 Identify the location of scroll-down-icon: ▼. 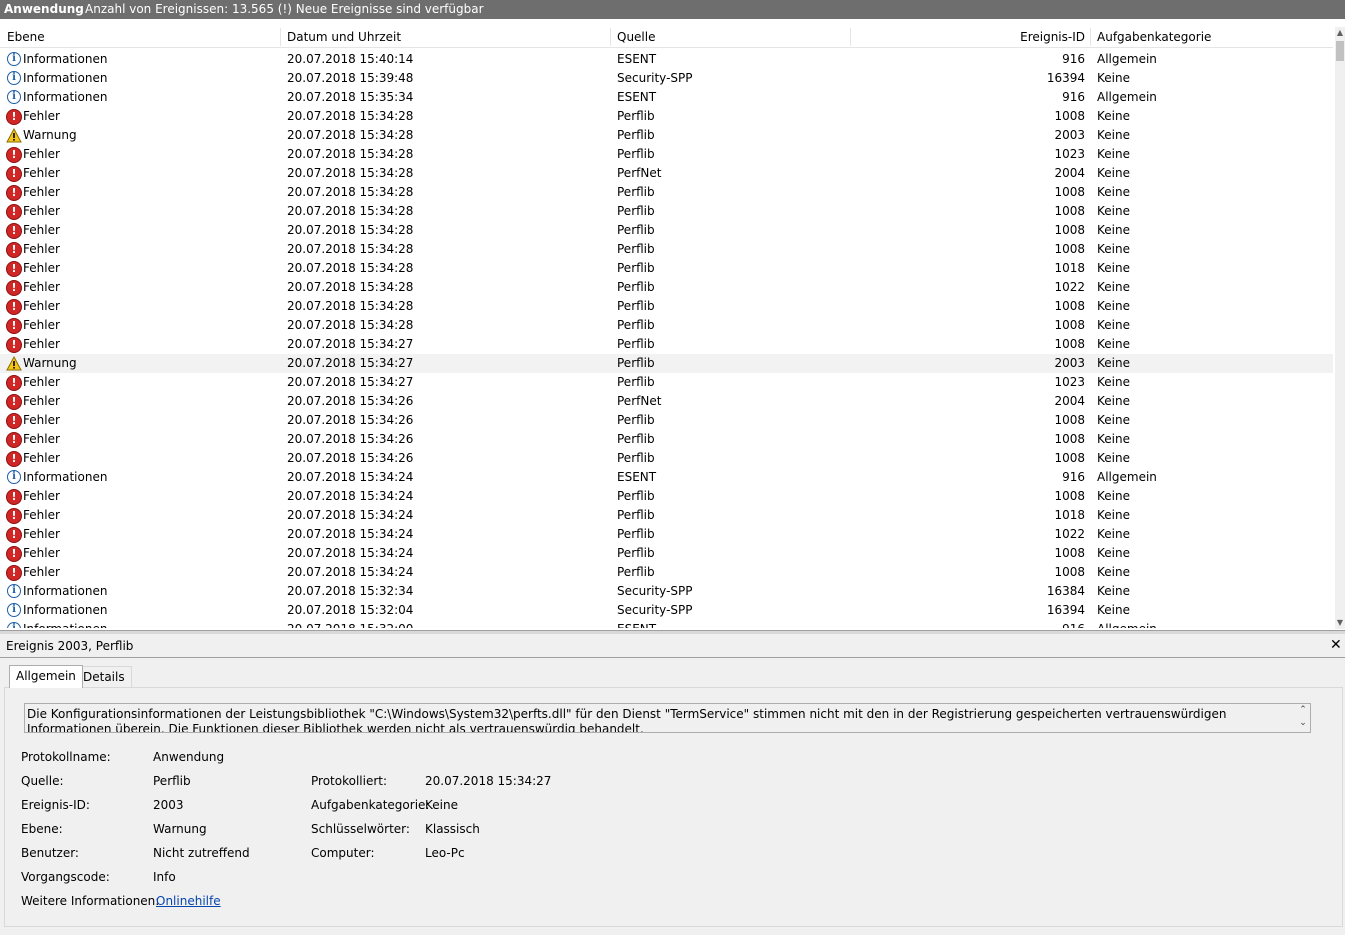
(1340, 623).